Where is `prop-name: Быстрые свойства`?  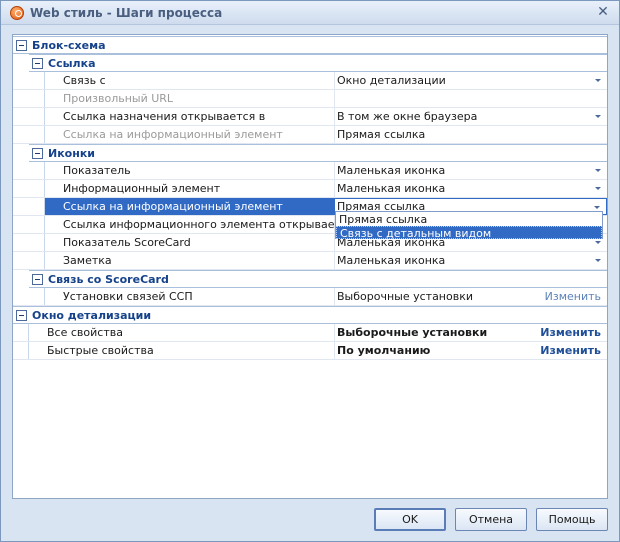 prop-name: Быстрые свойства is located at coordinates (100, 350).